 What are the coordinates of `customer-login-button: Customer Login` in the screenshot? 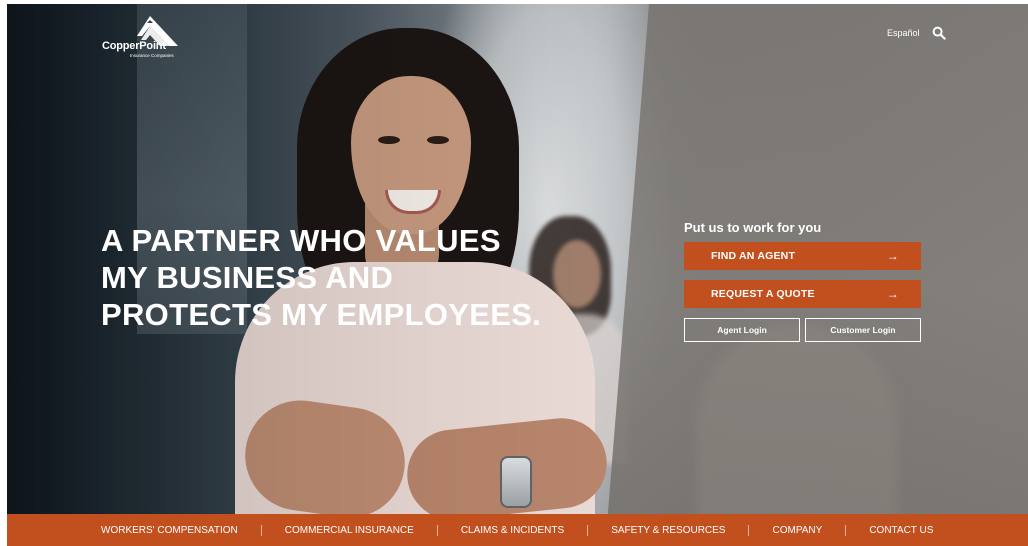 It's located at (863, 330).